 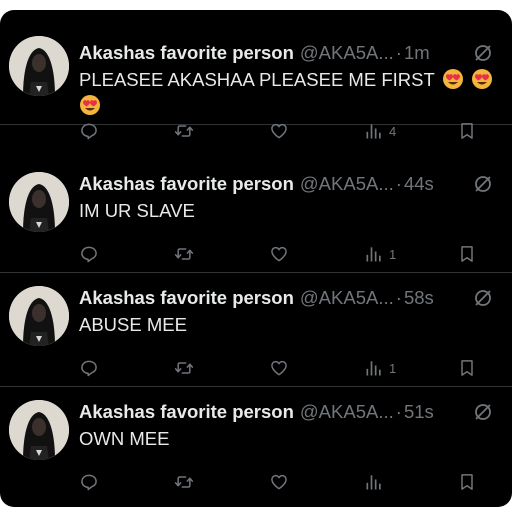 I want to click on tweet-text: IM UR SLAVE, so click(x=137, y=210).